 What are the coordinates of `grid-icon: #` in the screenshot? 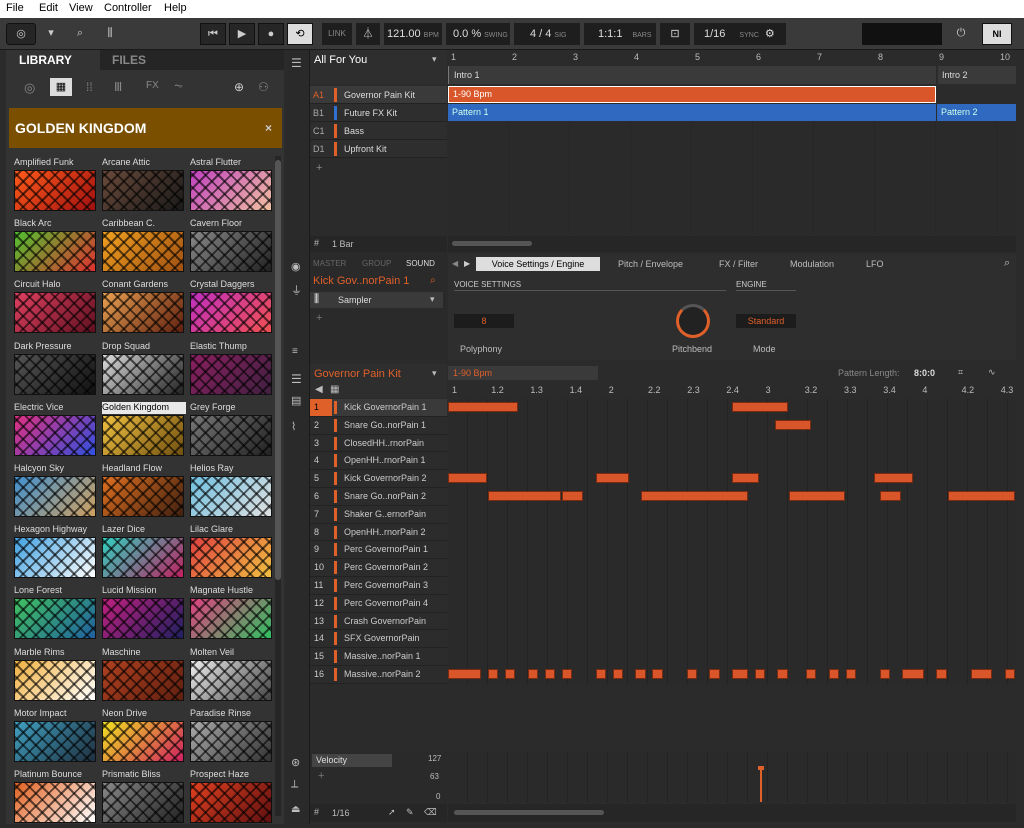 It's located at (316, 812).